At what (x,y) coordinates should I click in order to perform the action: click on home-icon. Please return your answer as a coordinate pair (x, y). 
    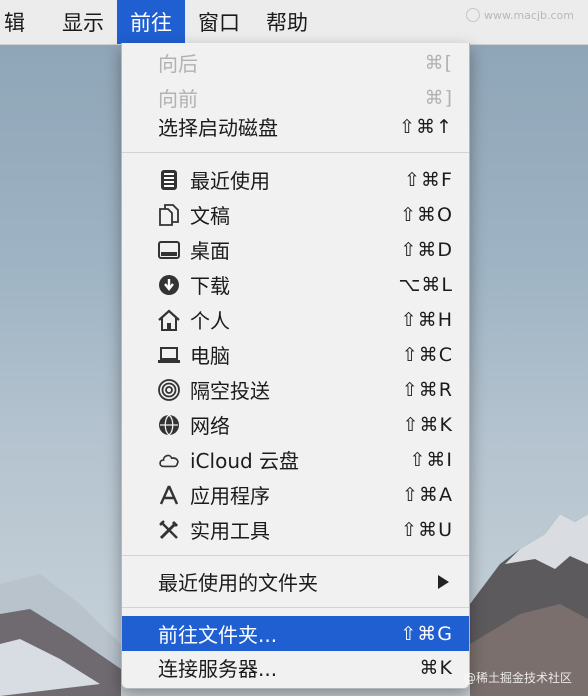
    Looking at the image, I should click on (169, 320).